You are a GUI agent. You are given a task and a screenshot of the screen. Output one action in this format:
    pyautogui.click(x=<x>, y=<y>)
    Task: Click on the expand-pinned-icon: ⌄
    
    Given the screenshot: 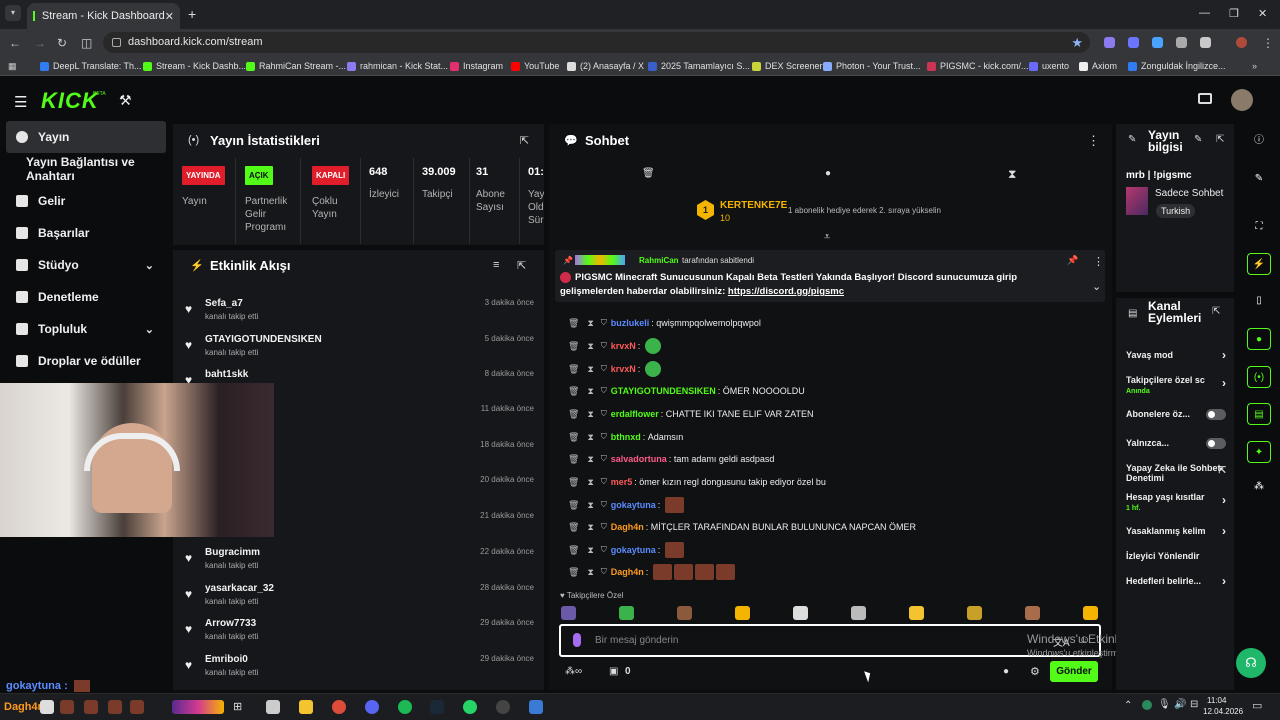 What is the action you would take?
    pyautogui.click(x=1096, y=286)
    